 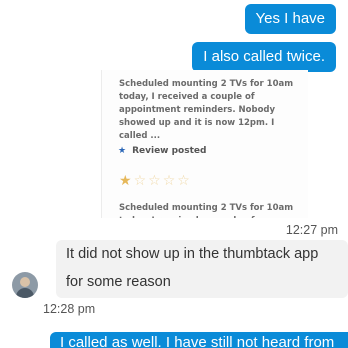 I want to click on avatar, so click(x=25, y=285).